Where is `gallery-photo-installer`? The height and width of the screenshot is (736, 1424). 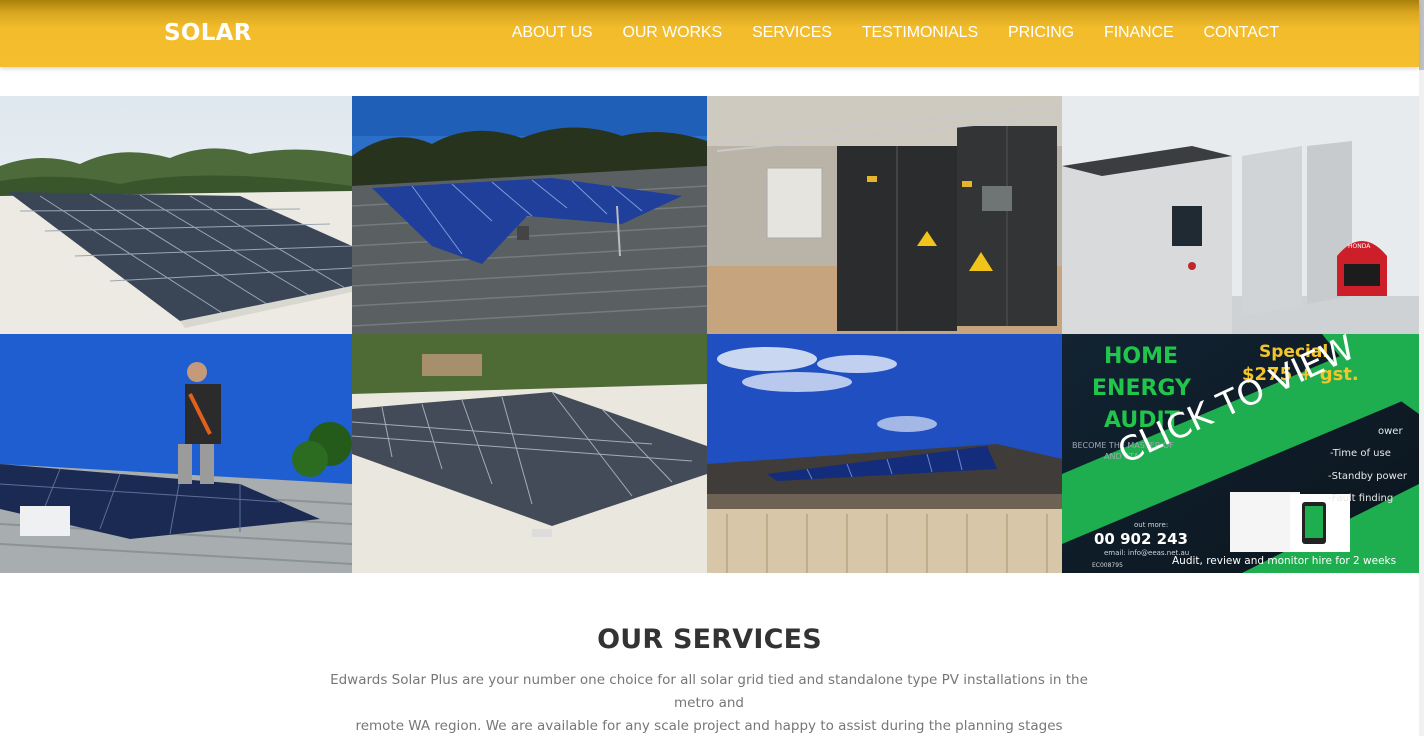
gallery-photo-installer is located at coordinates (176, 453).